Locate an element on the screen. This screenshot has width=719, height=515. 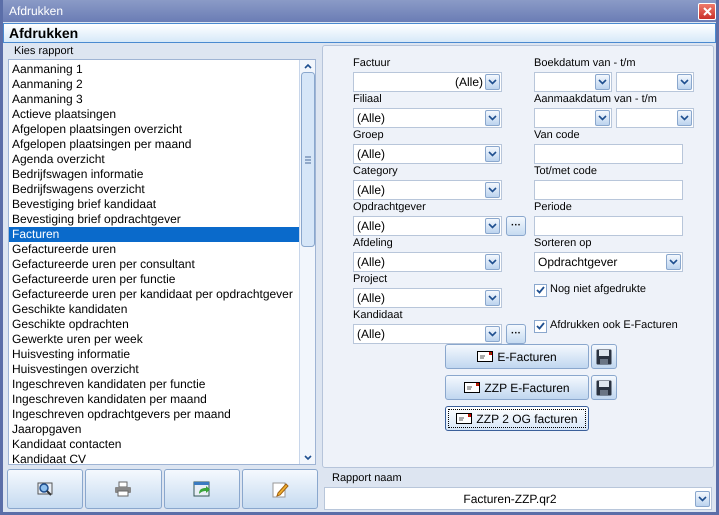
list-item: Bevestiging brief opdrachtgever is located at coordinates (154, 219).